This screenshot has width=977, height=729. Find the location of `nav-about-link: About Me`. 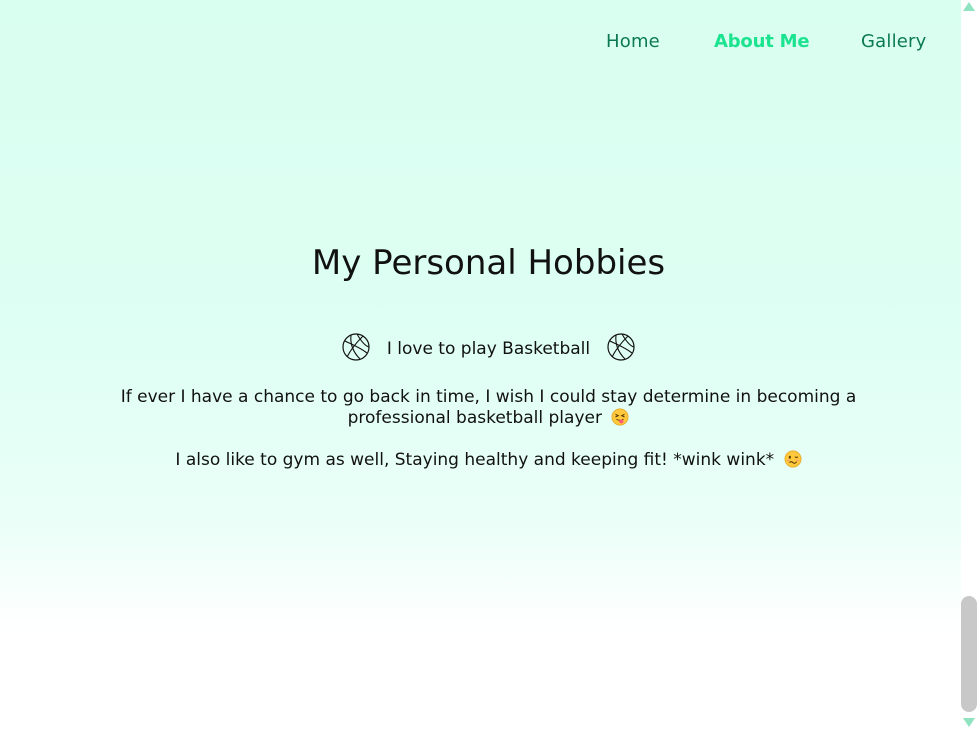

nav-about-link: About Me is located at coordinates (762, 41).